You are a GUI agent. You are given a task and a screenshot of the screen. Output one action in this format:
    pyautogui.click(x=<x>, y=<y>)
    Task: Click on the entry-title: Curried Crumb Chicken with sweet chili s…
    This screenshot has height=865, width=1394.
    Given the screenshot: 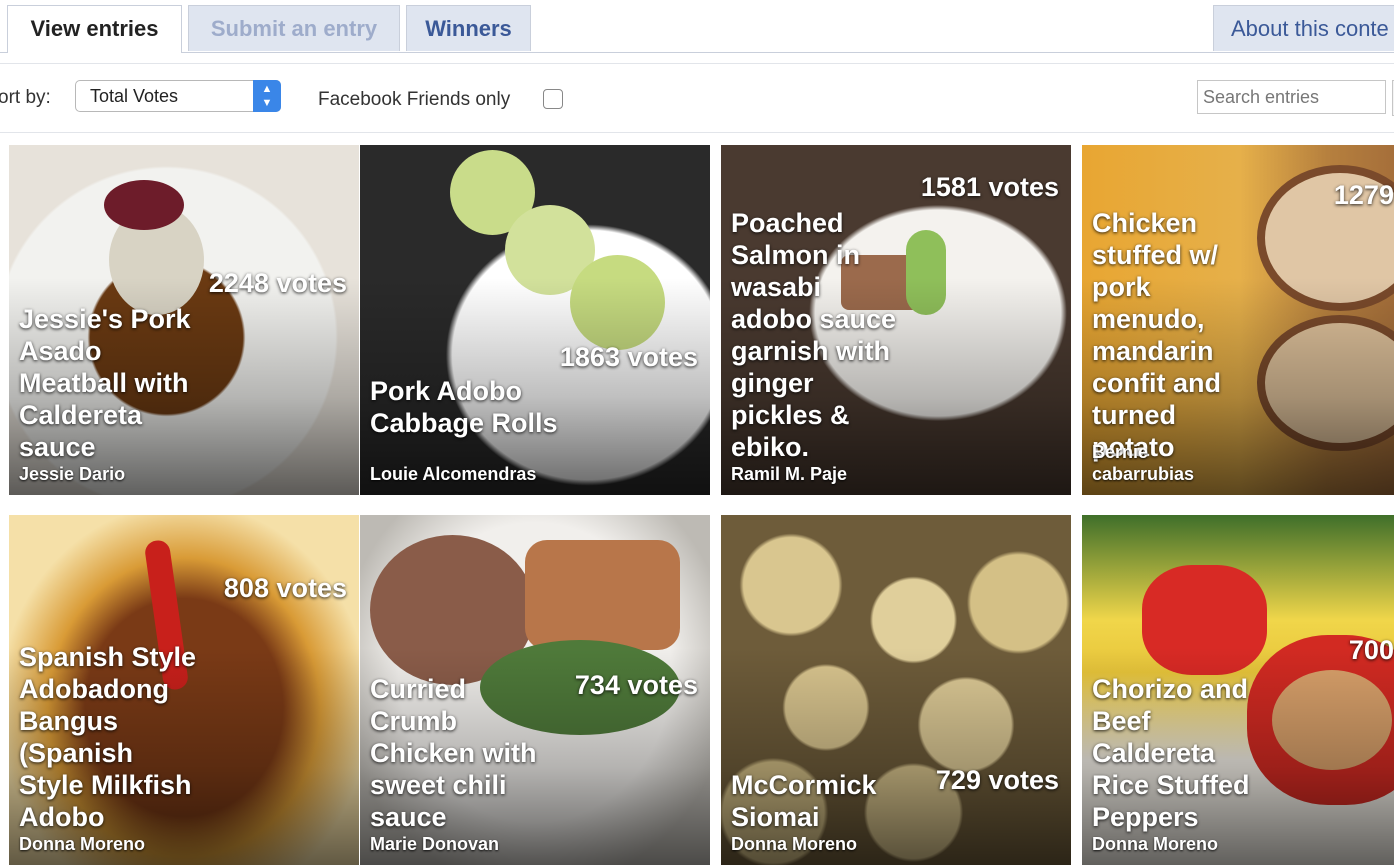 What is the action you would take?
    pyautogui.click(x=453, y=753)
    